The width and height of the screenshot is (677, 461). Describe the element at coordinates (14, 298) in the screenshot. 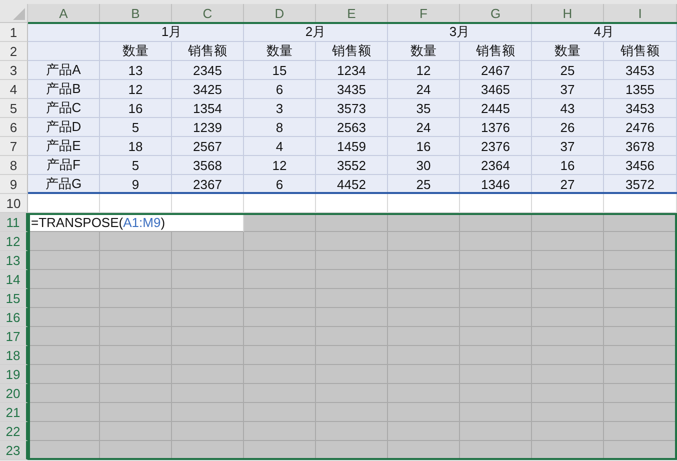

I see `row-header: 15` at that location.